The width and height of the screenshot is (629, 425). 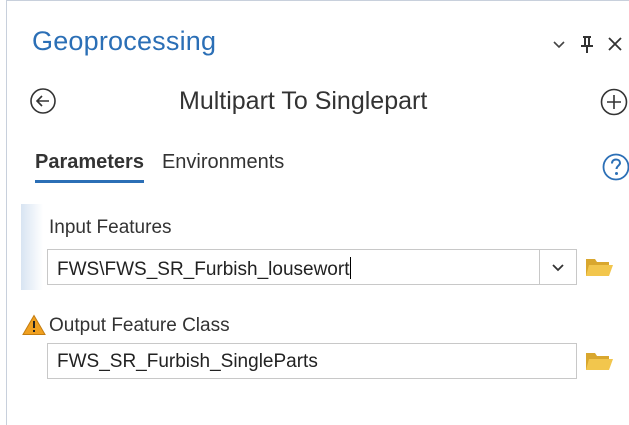 I want to click on pane-title: Geoprocessing, so click(x=124, y=41).